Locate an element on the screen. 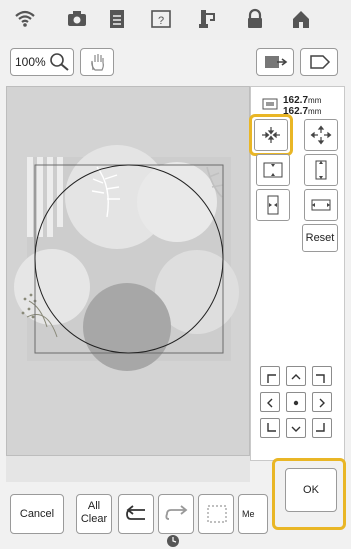 The height and width of the screenshot is (549, 351). ok-button: OK is located at coordinates (311, 490).